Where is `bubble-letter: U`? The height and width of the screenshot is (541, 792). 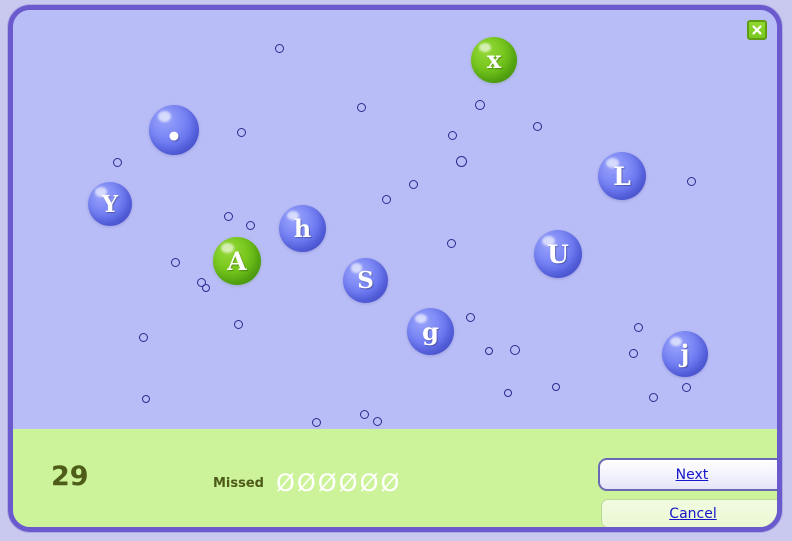 bubble-letter: U is located at coordinates (558, 254).